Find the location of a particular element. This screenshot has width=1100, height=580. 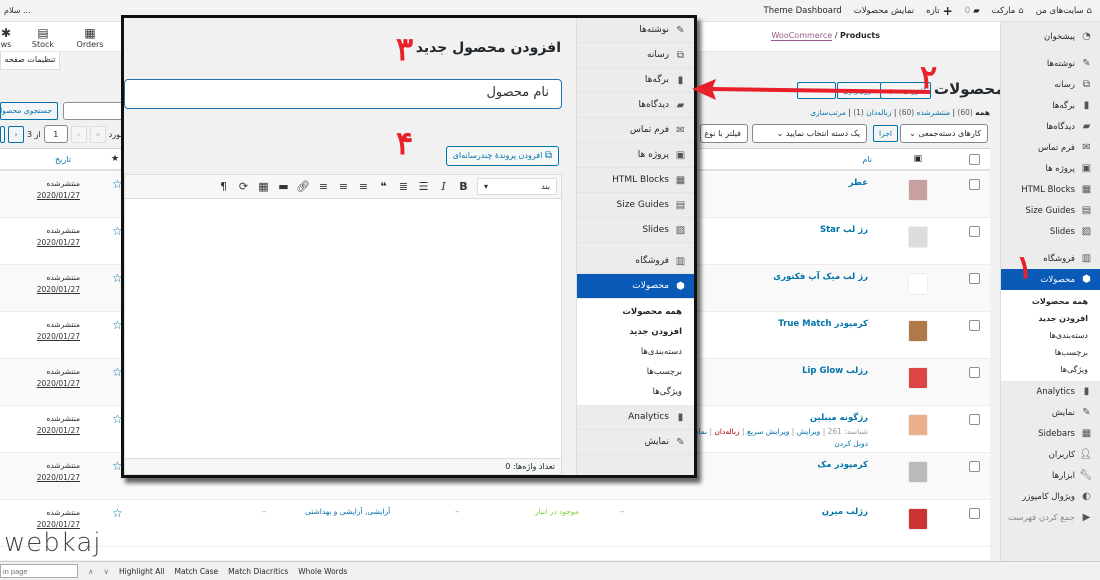

product-type-select: فیلتر با نوع is located at coordinates (724, 133).